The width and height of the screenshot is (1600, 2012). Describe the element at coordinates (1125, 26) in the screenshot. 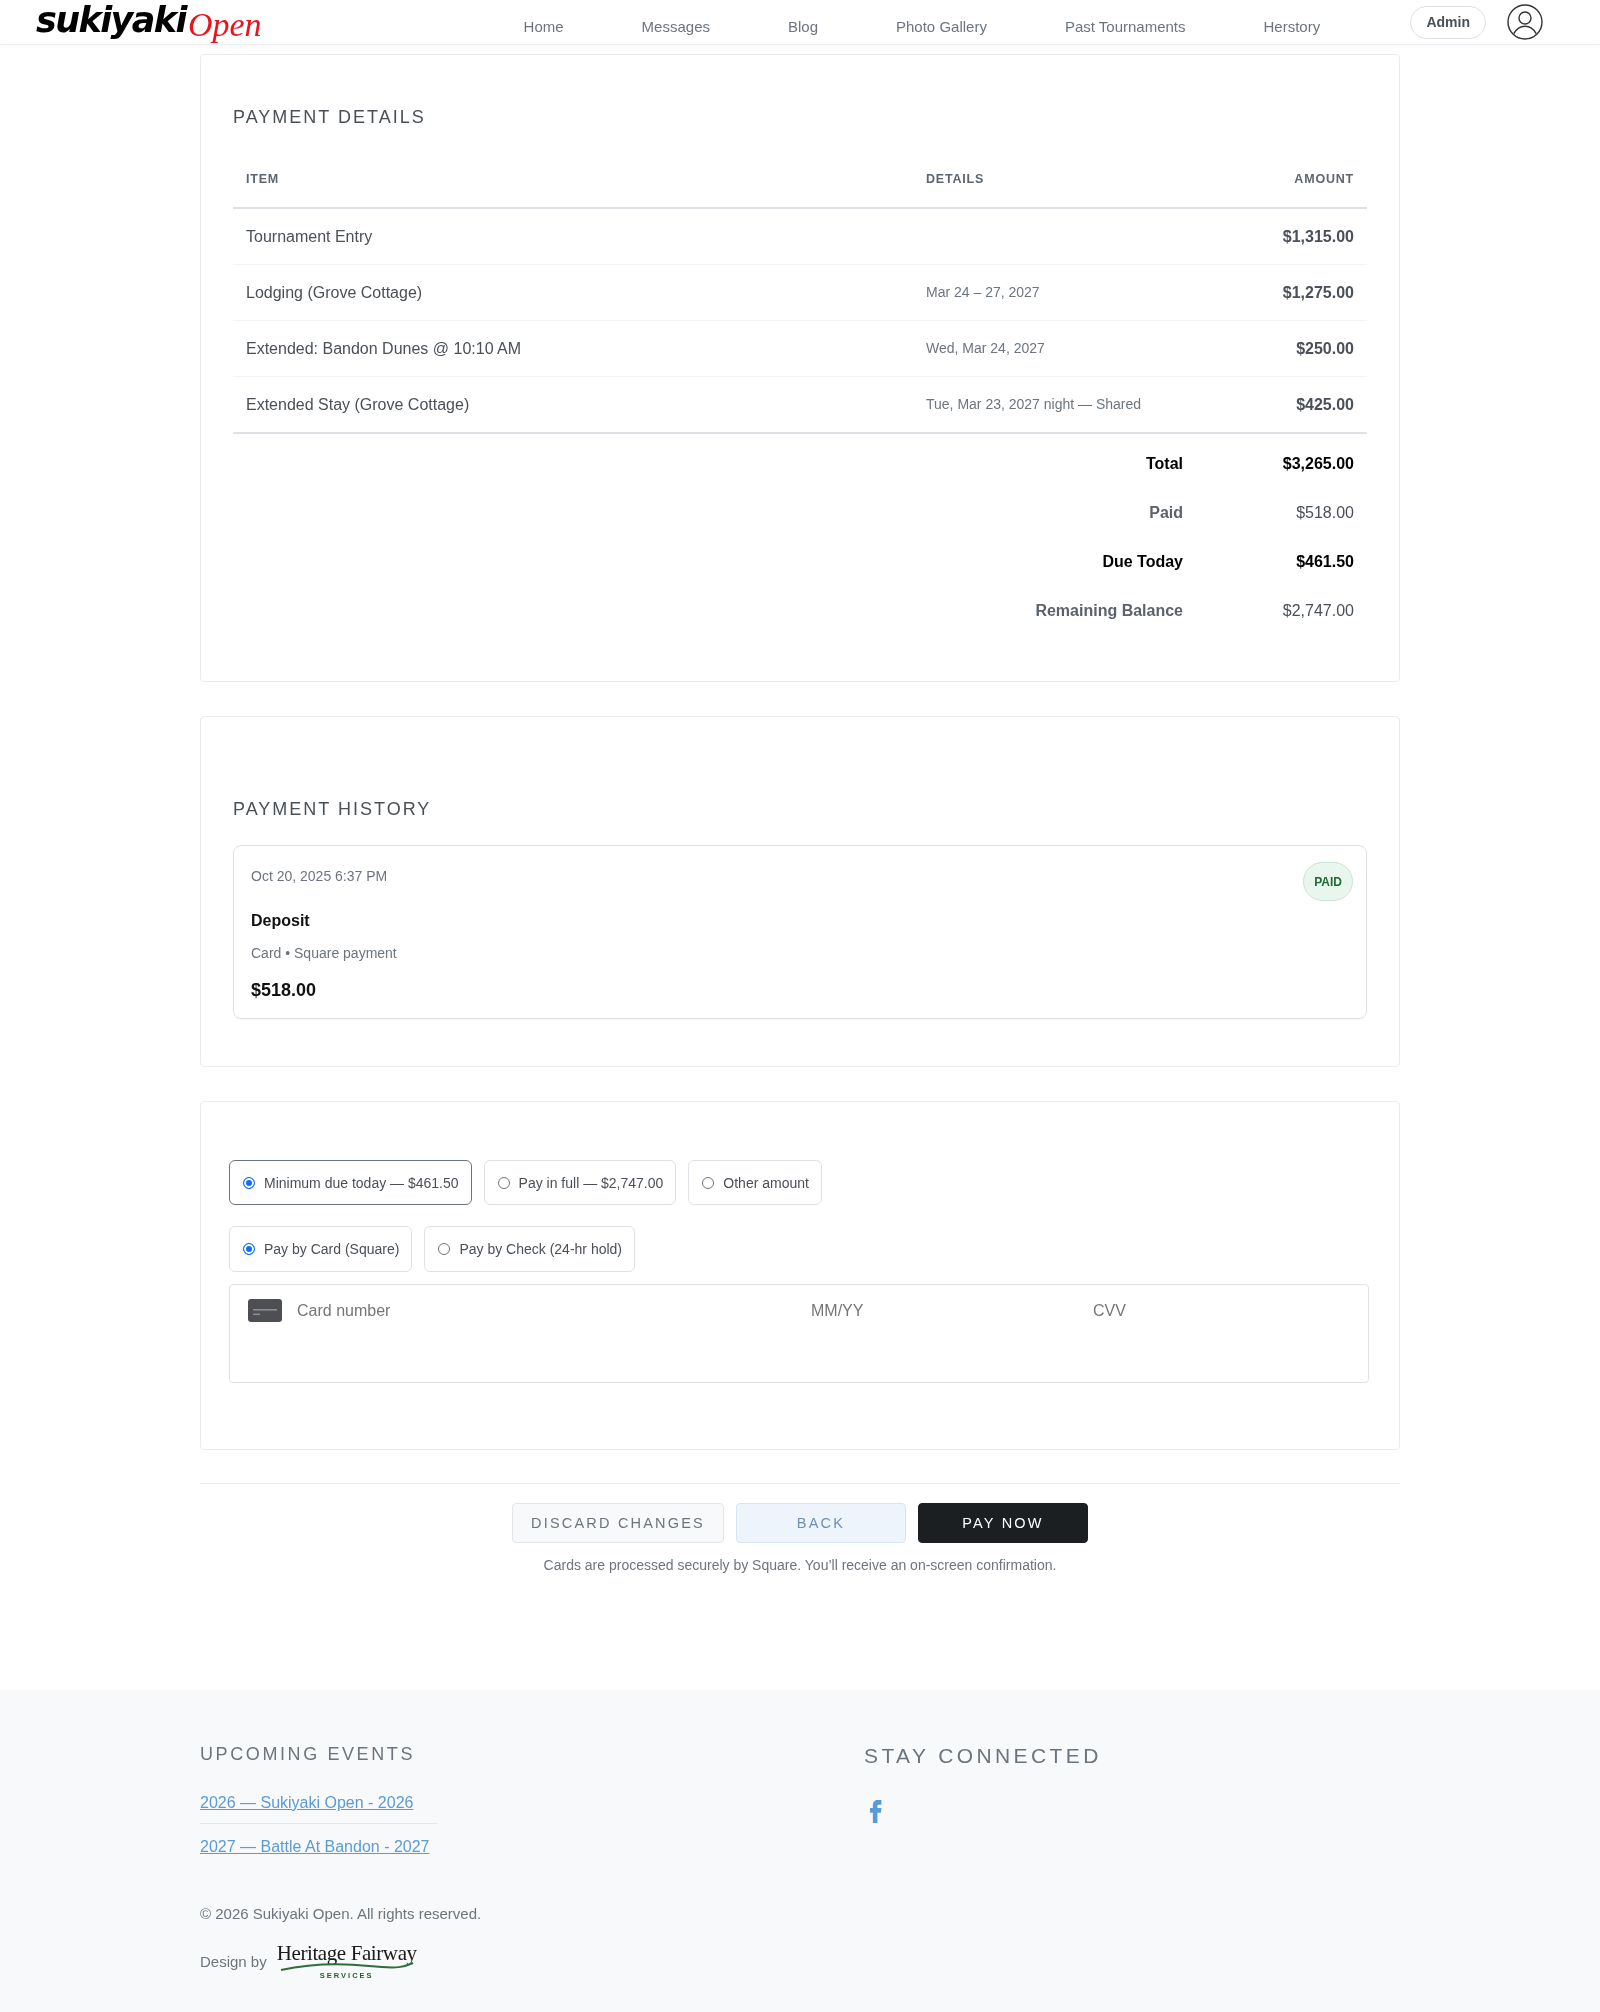

I see `nav-link: Past Tournaments` at that location.